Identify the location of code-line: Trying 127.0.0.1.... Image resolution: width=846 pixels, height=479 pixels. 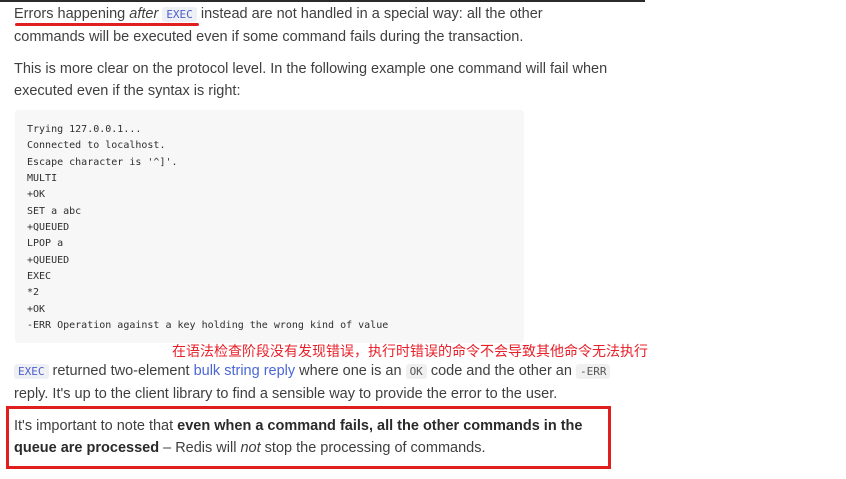
(84, 129).